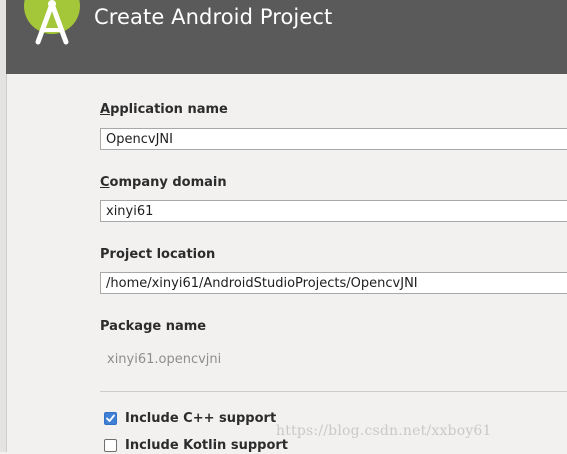 This screenshot has width=567, height=454. What do you see at coordinates (333, 391) in the screenshot?
I see `divider` at bounding box center [333, 391].